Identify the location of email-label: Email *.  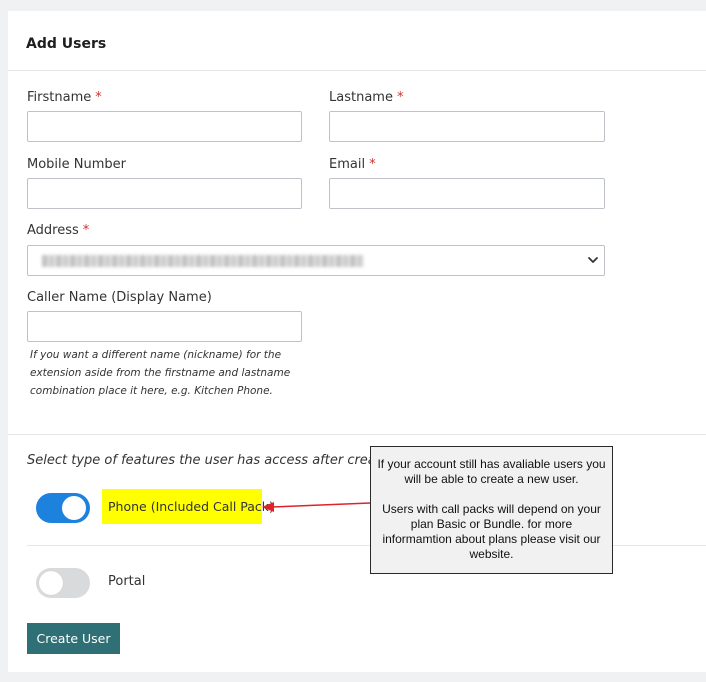
(352, 164).